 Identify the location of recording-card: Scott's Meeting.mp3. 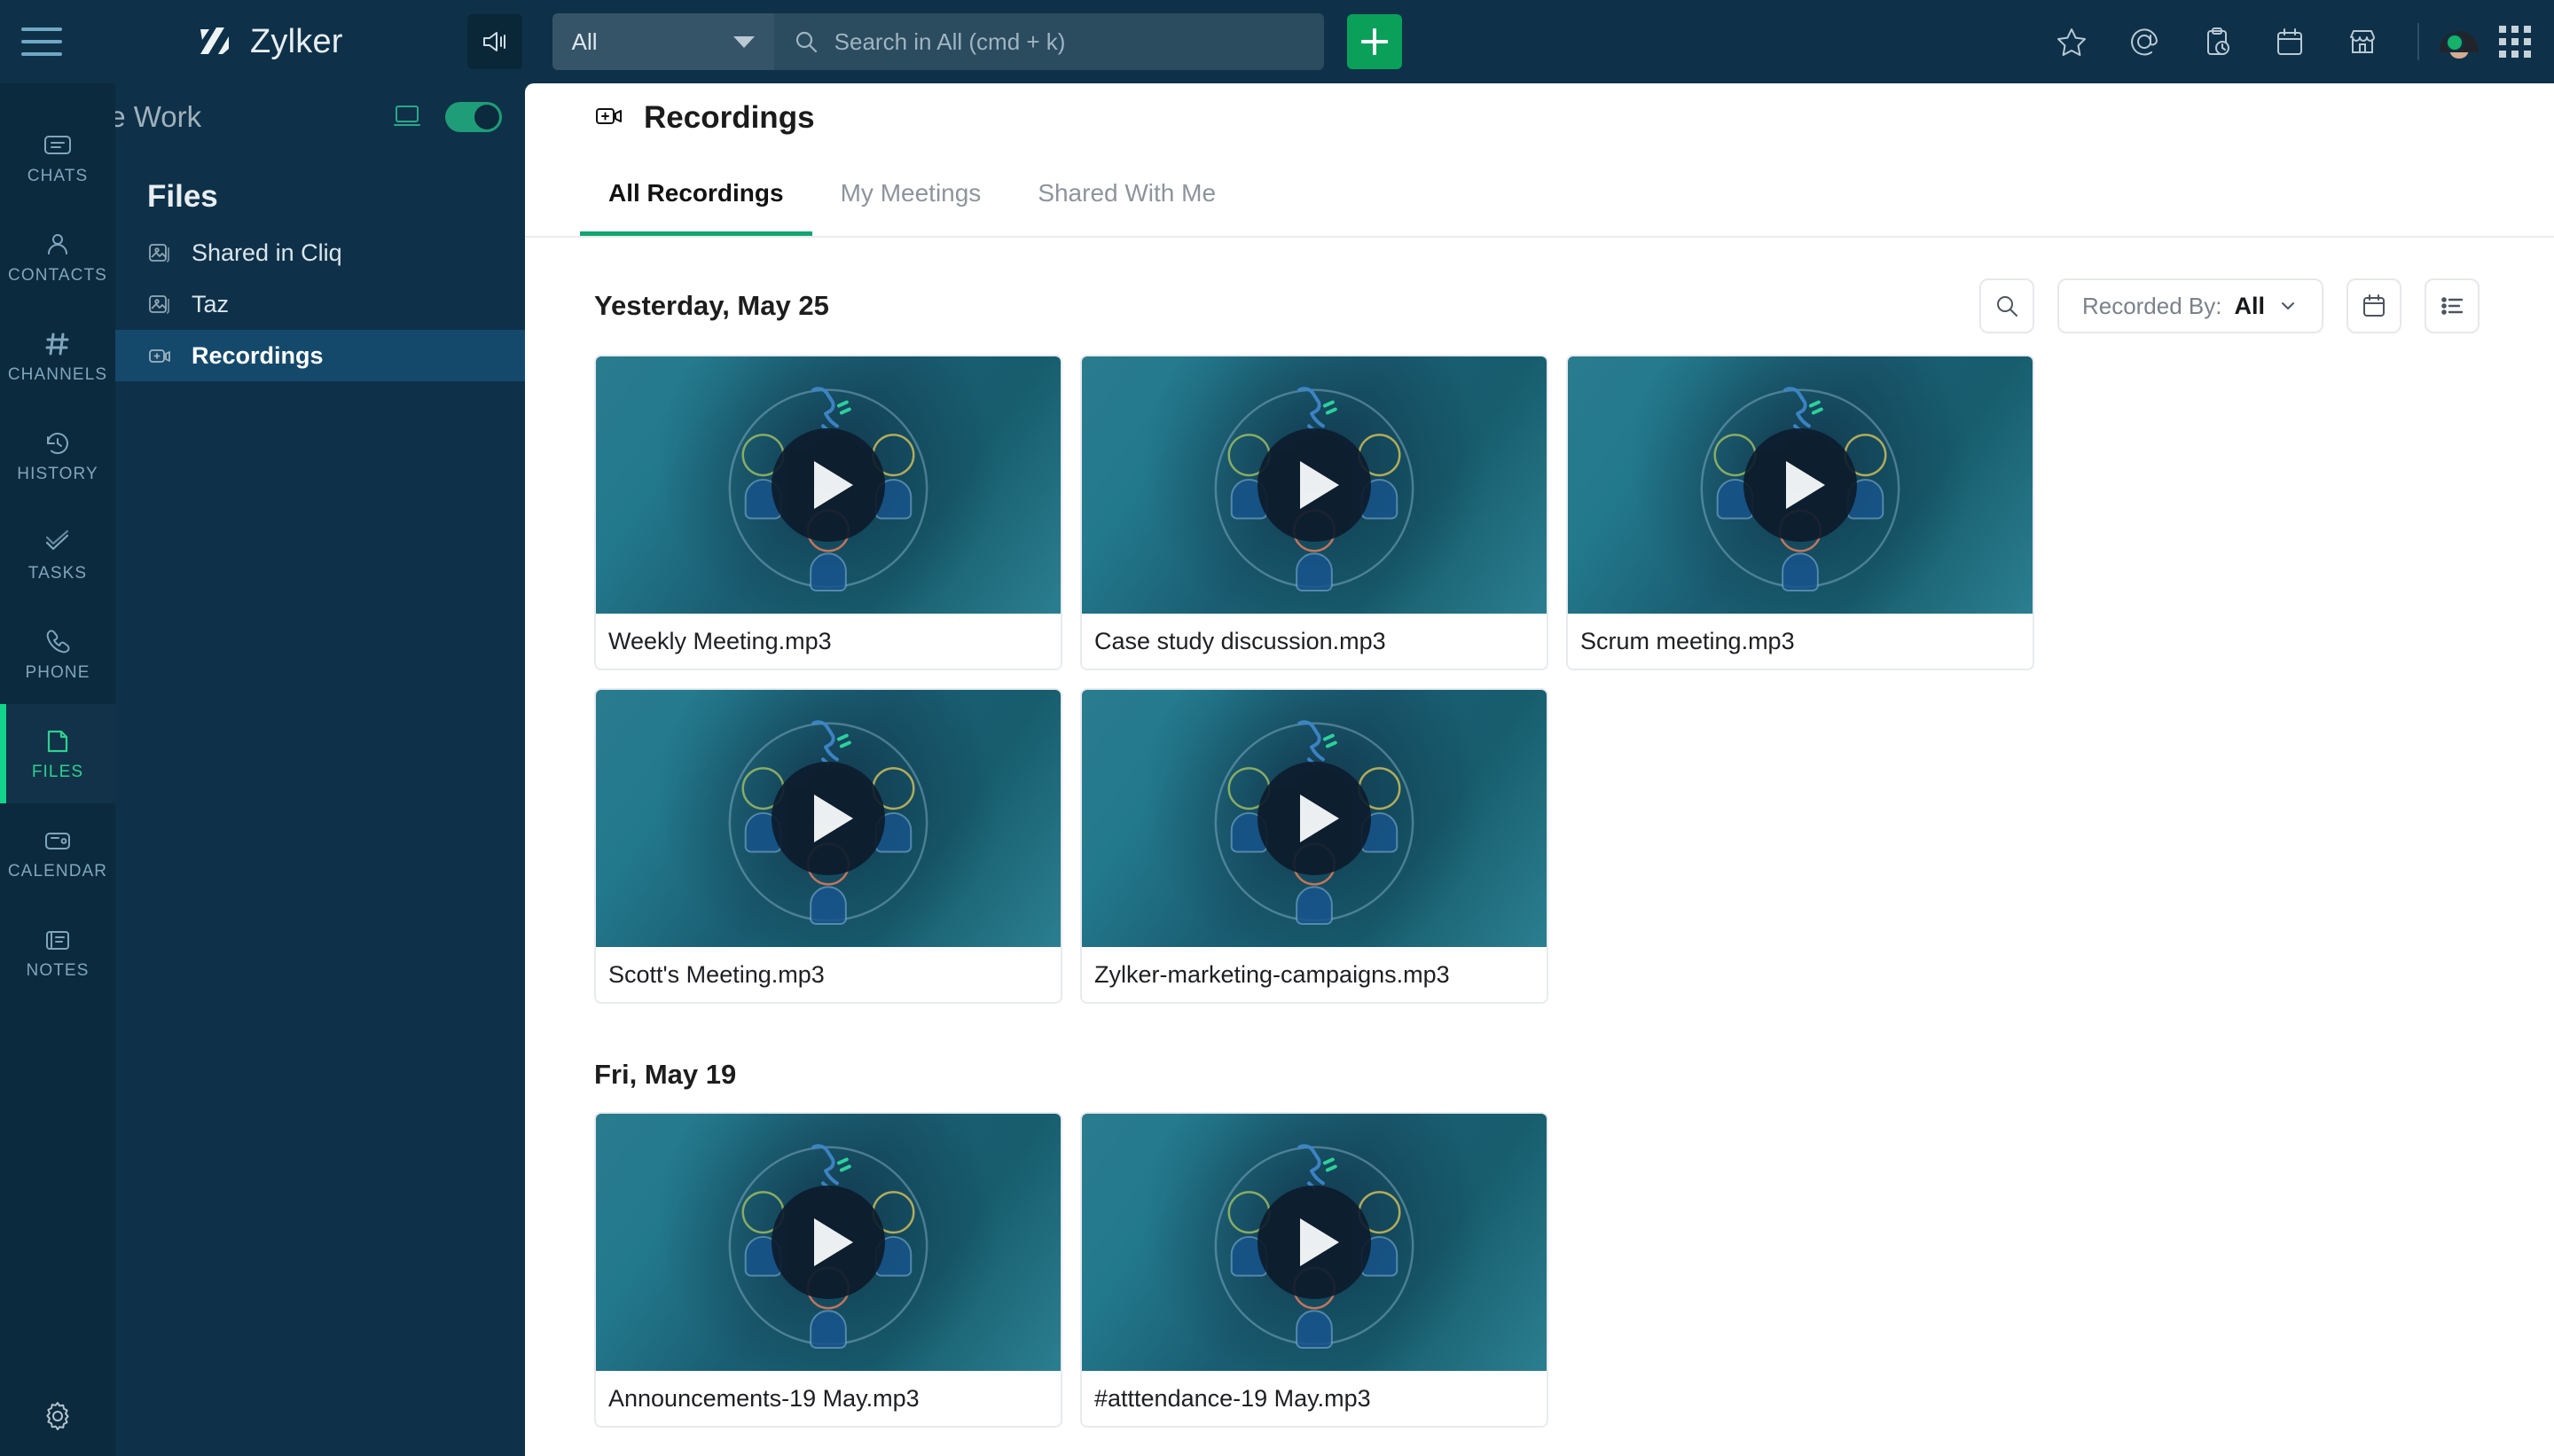
(828, 846).